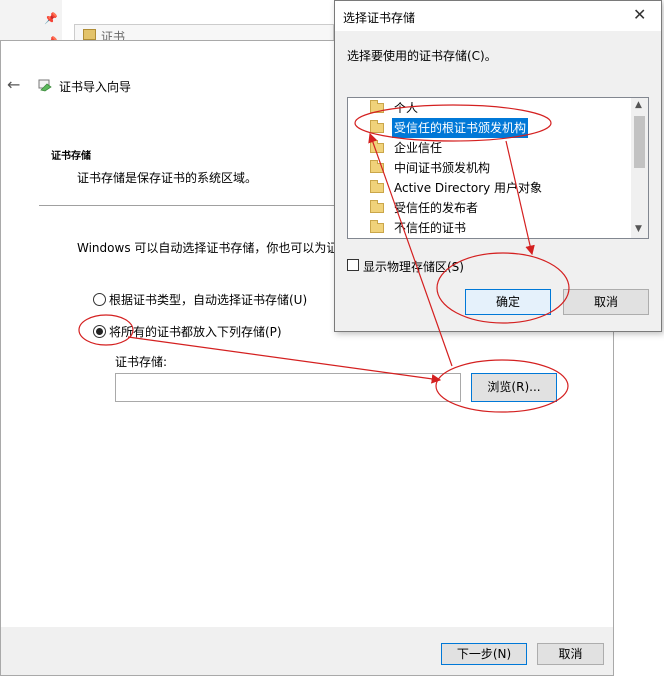  What do you see at coordinates (468, 188) in the screenshot?
I see `tree-item-label: Active Directory 用户对象` at bounding box center [468, 188].